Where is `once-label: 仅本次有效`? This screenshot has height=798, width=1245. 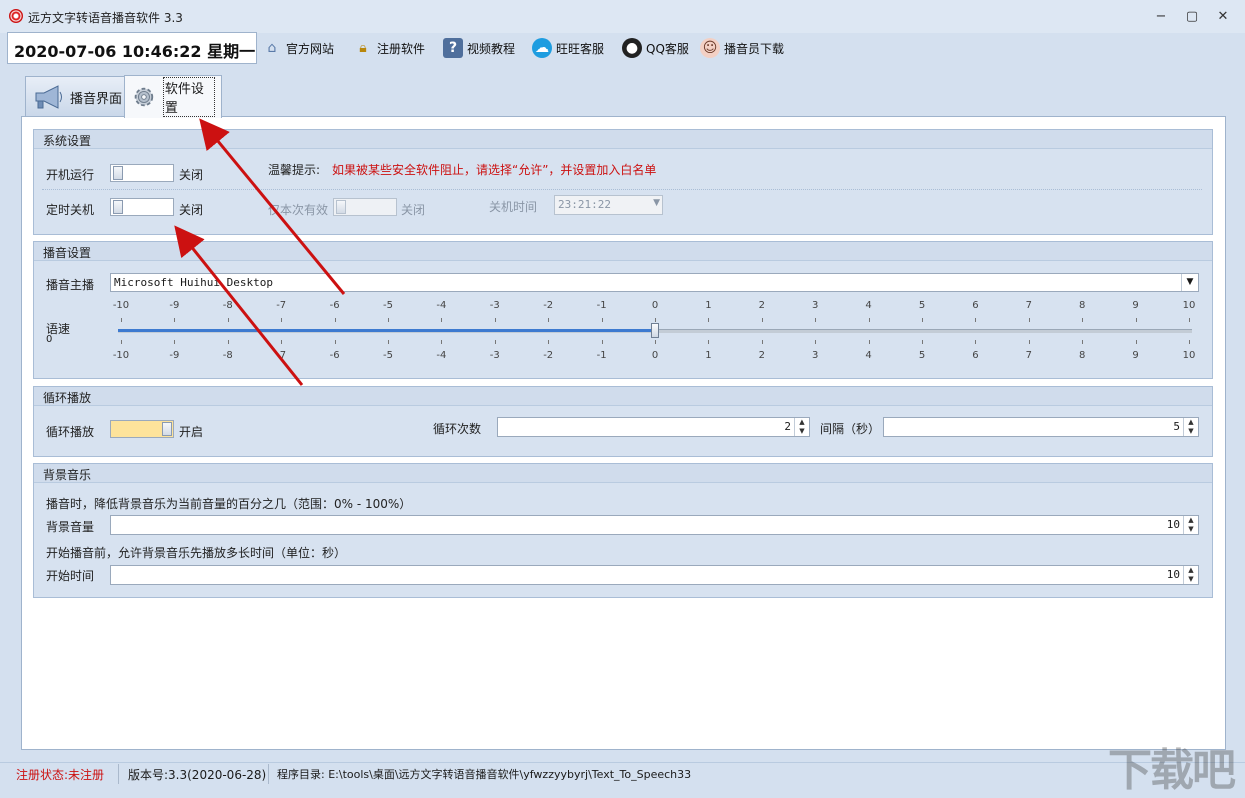 once-label: 仅本次有效 is located at coordinates (298, 210).